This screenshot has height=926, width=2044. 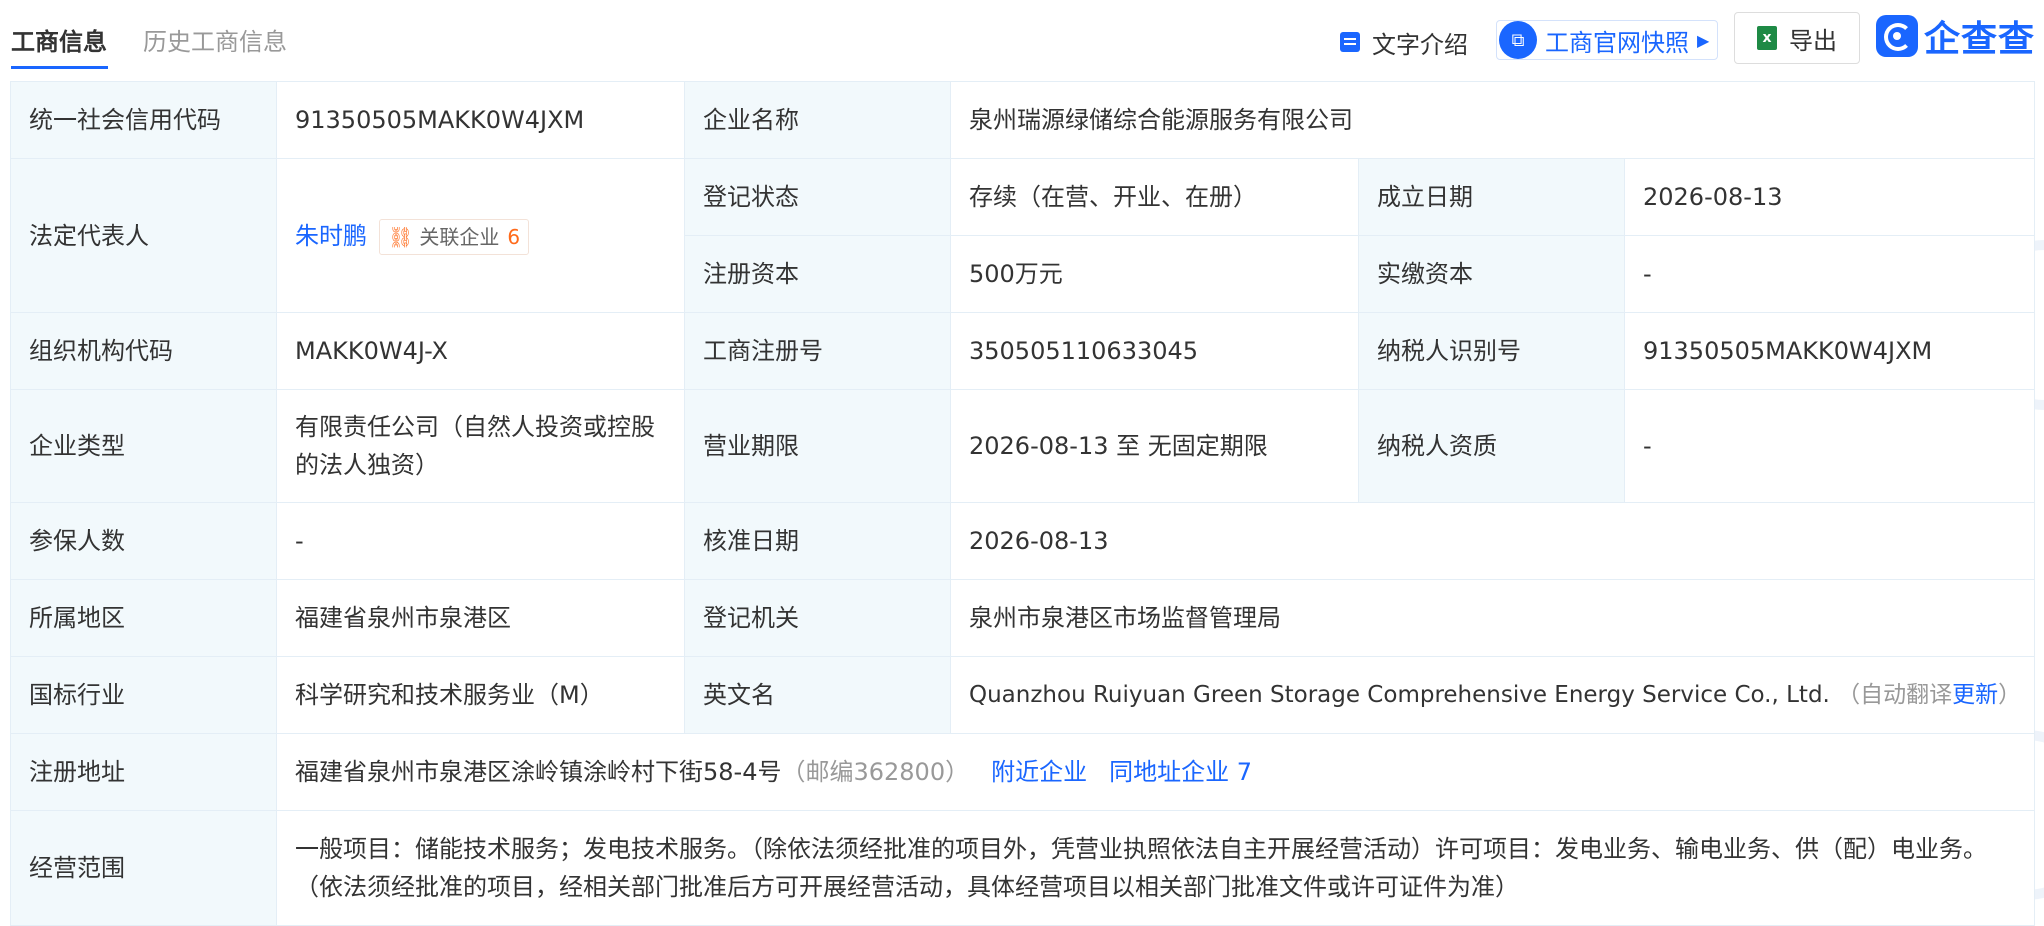 I want to click on insured-value: -, so click(x=480, y=541).